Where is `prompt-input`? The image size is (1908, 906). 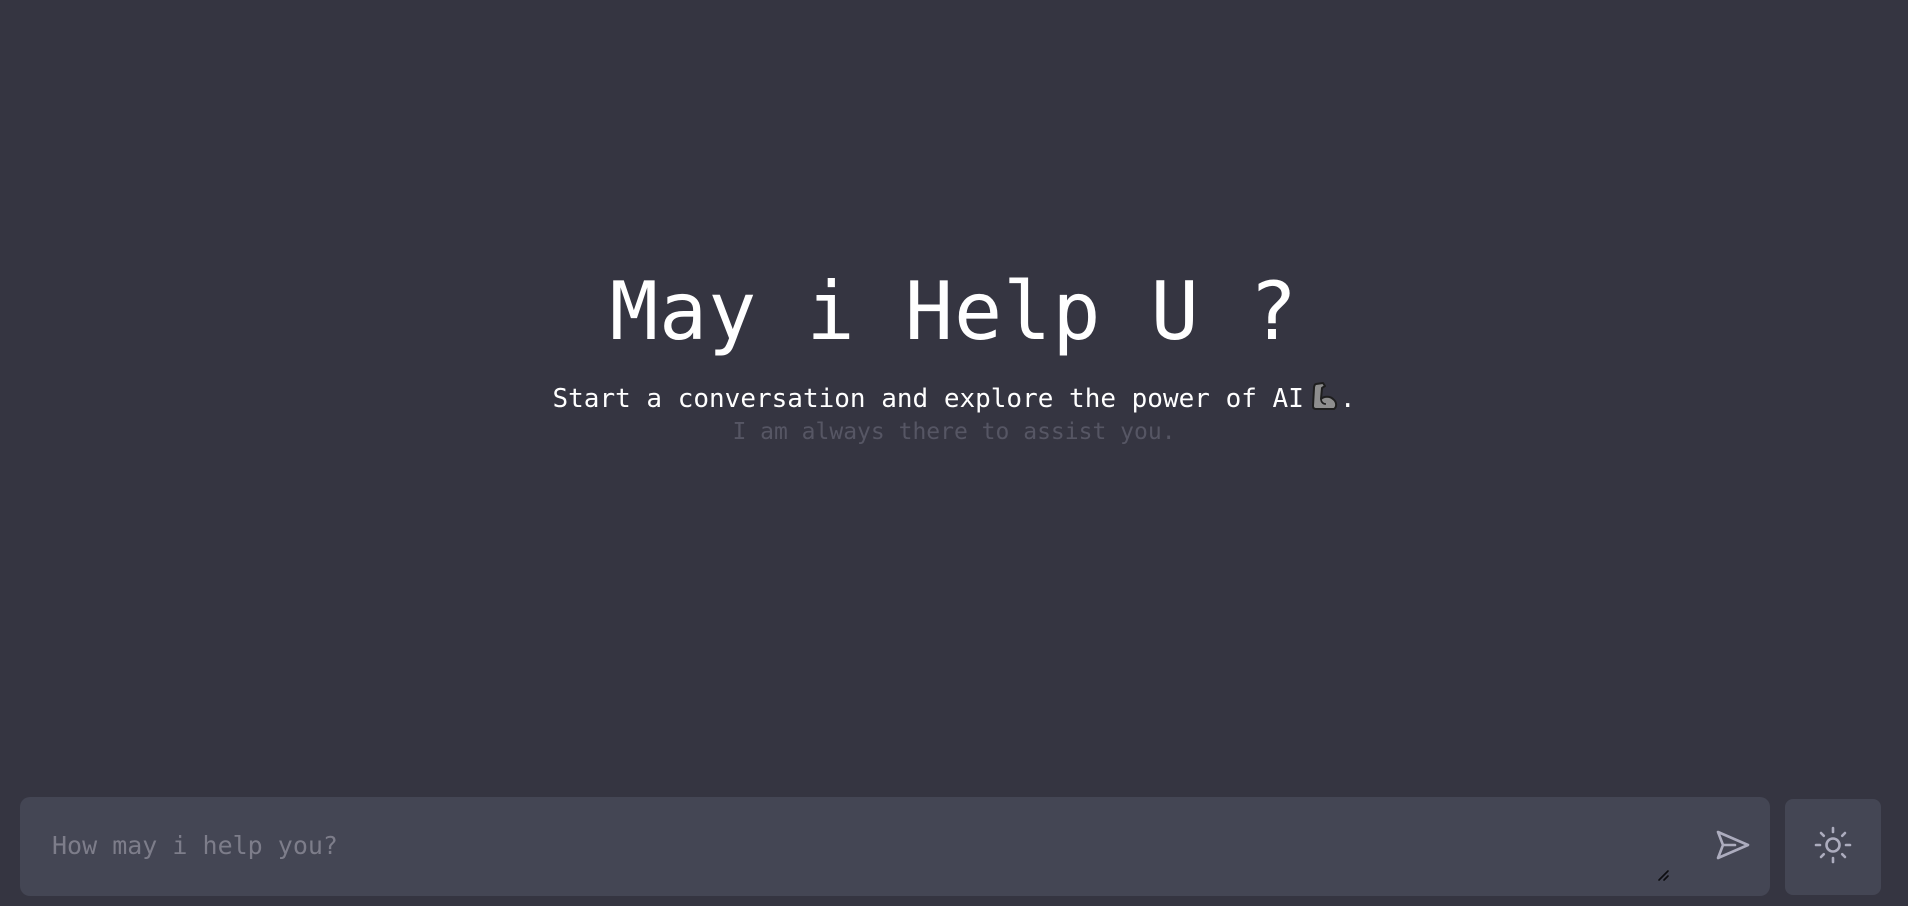
prompt-input is located at coordinates (850, 846).